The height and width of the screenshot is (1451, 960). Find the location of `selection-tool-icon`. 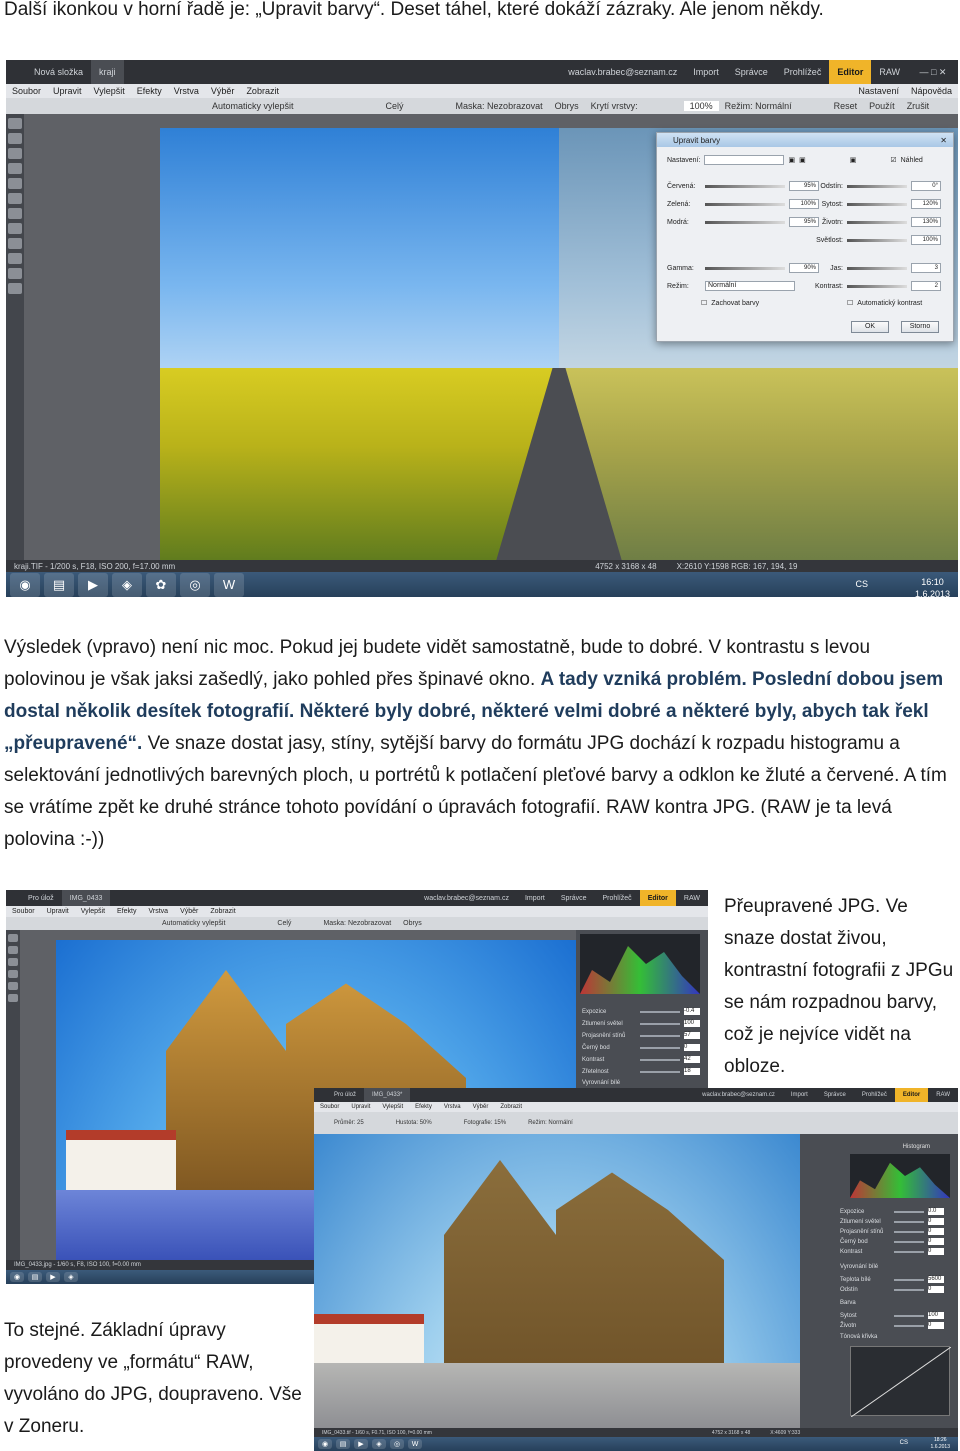

selection-tool-icon is located at coordinates (15, 198).